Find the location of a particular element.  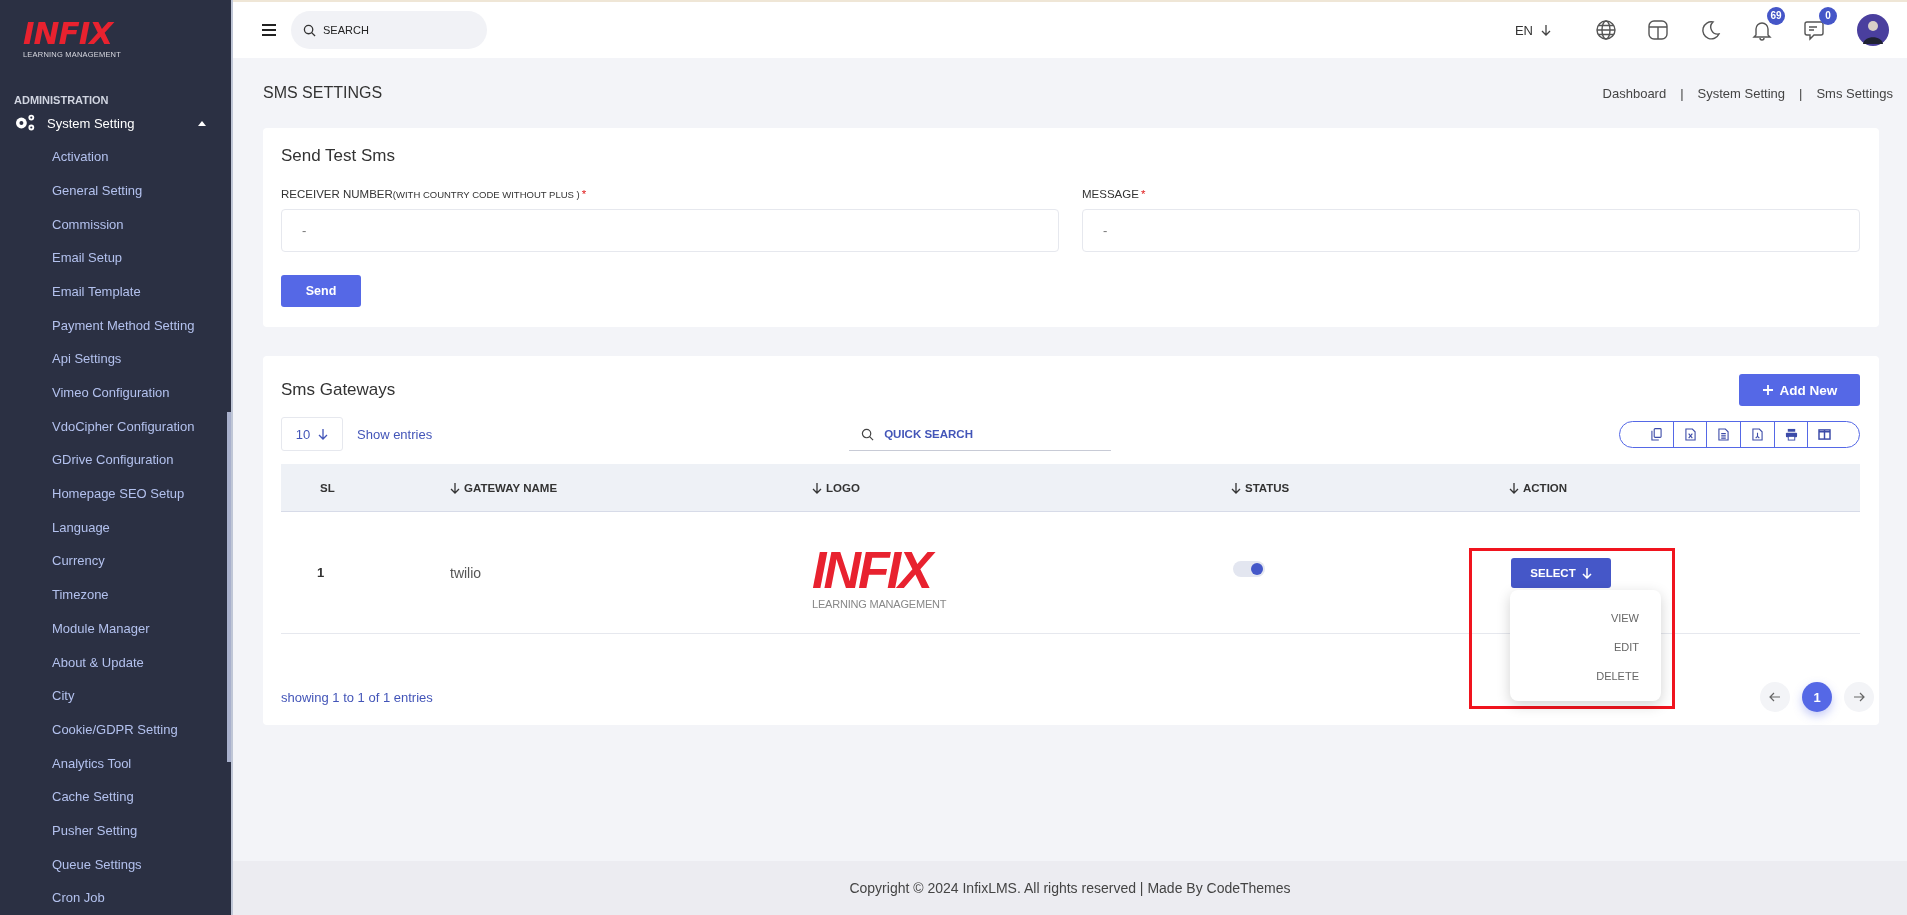

page-button: 1 is located at coordinates (1817, 697).